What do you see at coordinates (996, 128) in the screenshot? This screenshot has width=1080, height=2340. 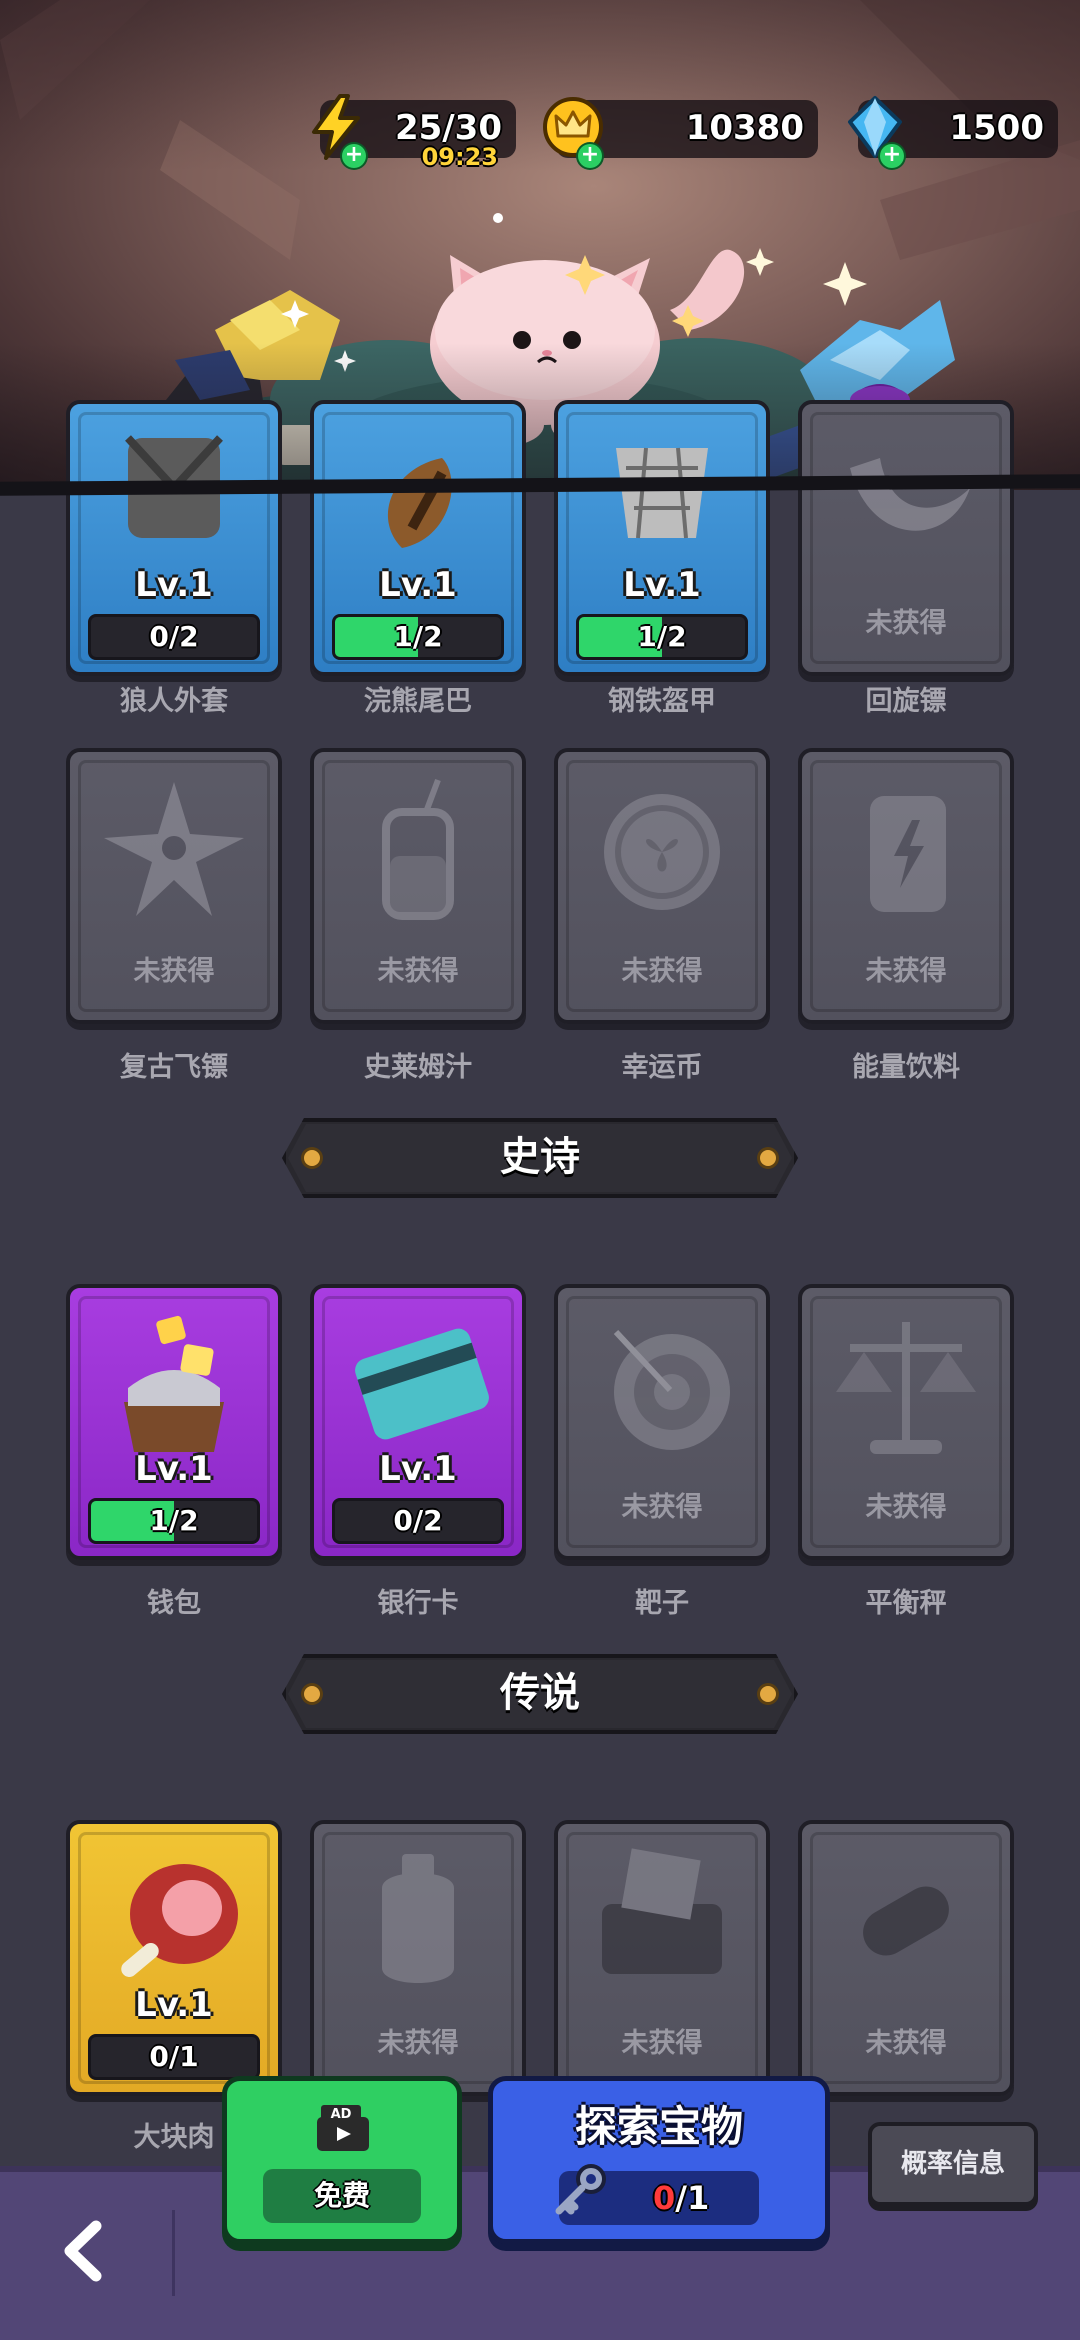 I see `gem-value: 1500` at bounding box center [996, 128].